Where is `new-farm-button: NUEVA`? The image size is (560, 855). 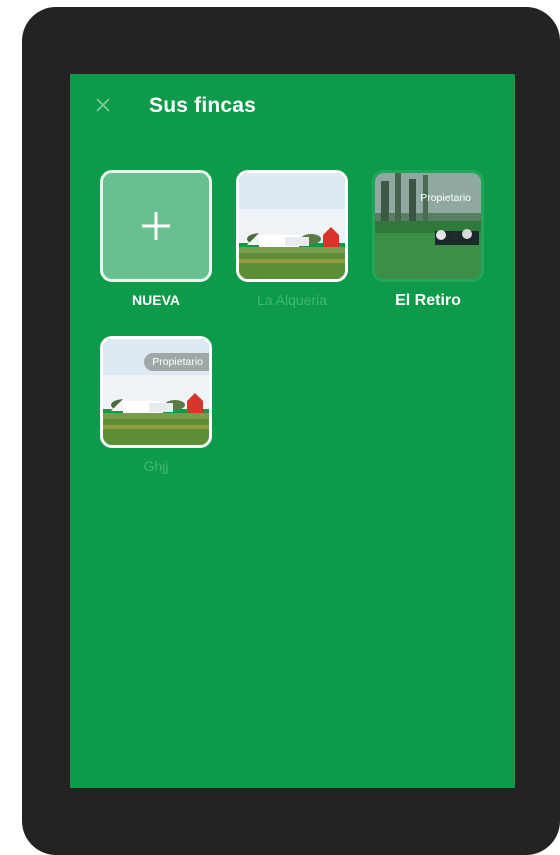 new-farm-button: NUEVA is located at coordinates (156, 239).